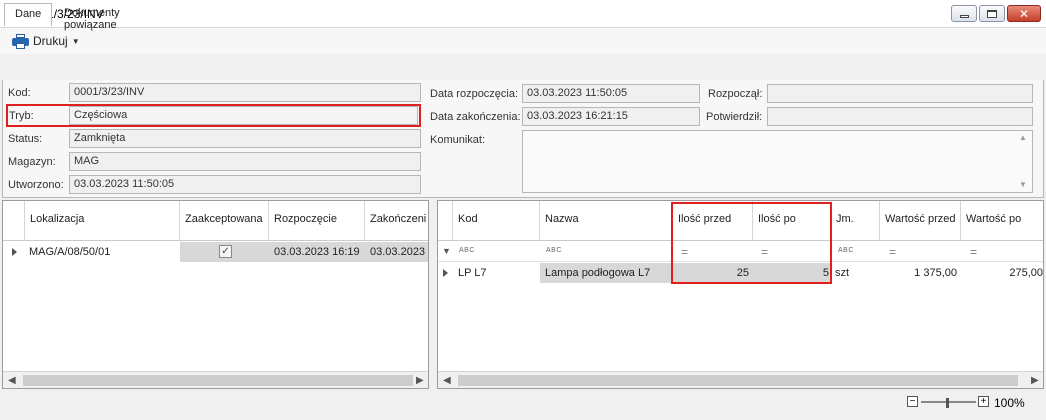 Image resolution: width=1046 pixels, height=420 pixels. I want to click on utworzono-field: 03.03.2023 11:50:05, so click(245, 184).